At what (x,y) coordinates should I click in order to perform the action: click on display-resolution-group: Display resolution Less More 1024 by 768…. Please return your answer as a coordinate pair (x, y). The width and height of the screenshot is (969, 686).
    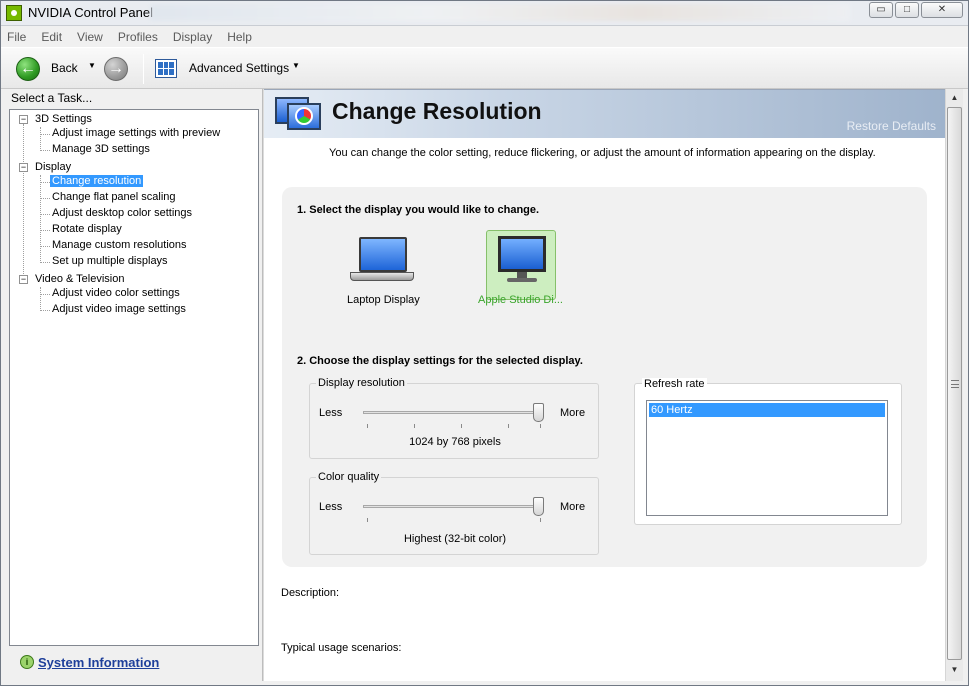
    Looking at the image, I should click on (454, 418).